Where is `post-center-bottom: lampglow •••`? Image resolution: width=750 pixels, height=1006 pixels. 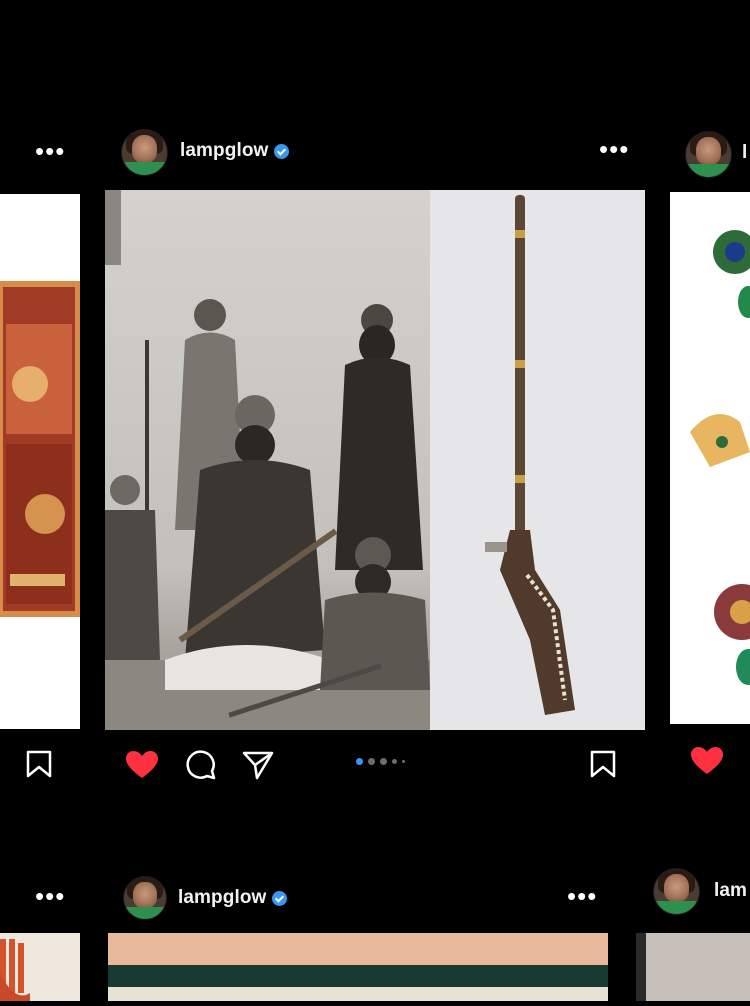
post-center-bottom: lampglow ••• is located at coordinates (358, 933).